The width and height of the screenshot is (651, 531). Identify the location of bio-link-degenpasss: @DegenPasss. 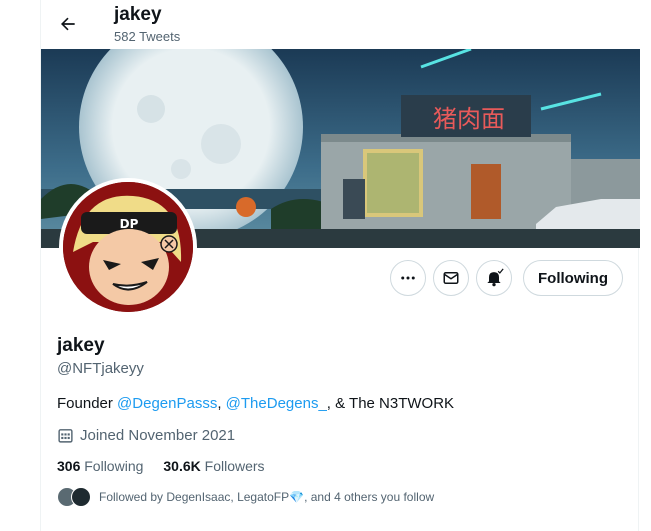
(167, 403).